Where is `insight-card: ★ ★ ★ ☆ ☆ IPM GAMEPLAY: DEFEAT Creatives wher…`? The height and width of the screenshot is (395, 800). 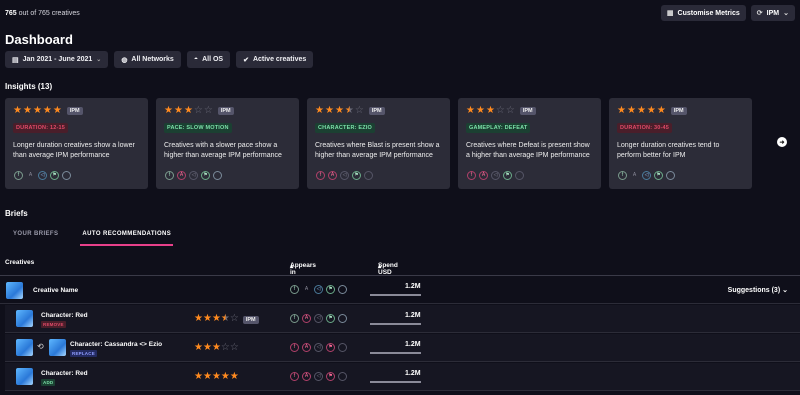
insight-card: ★ ★ ★ ☆ ☆ IPM GAMEPLAY: DEFEAT Creatives wher… is located at coordinates (529, 143).